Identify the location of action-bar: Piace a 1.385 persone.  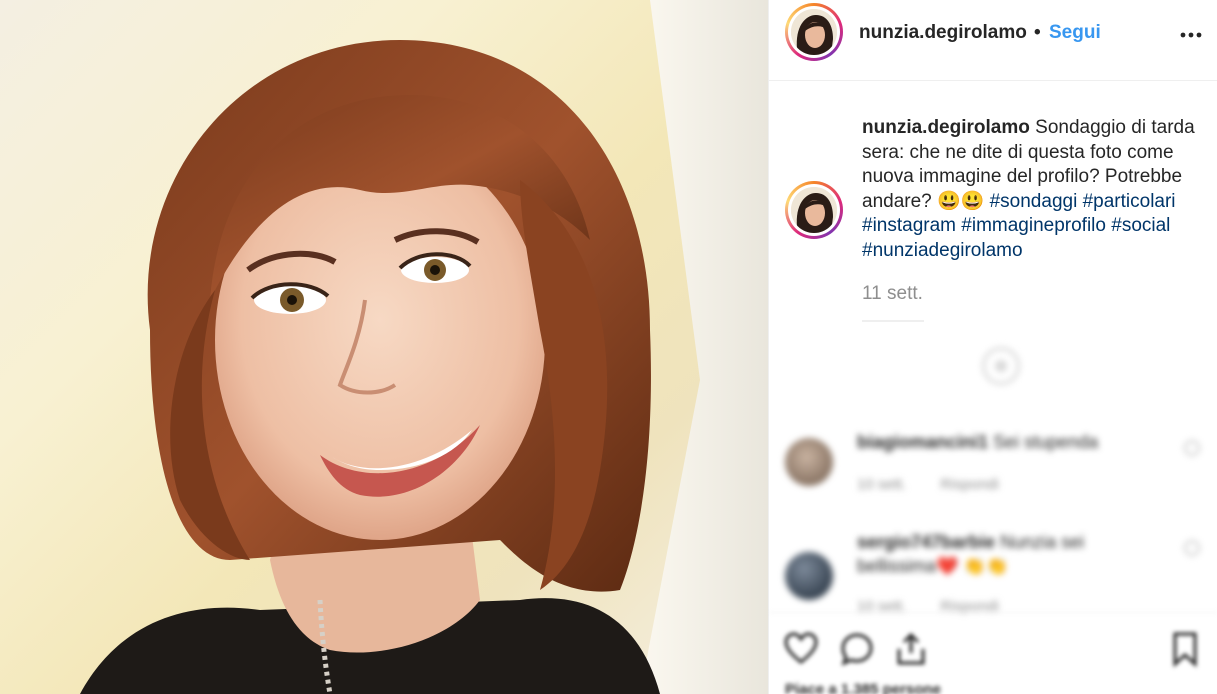
(993, 653).